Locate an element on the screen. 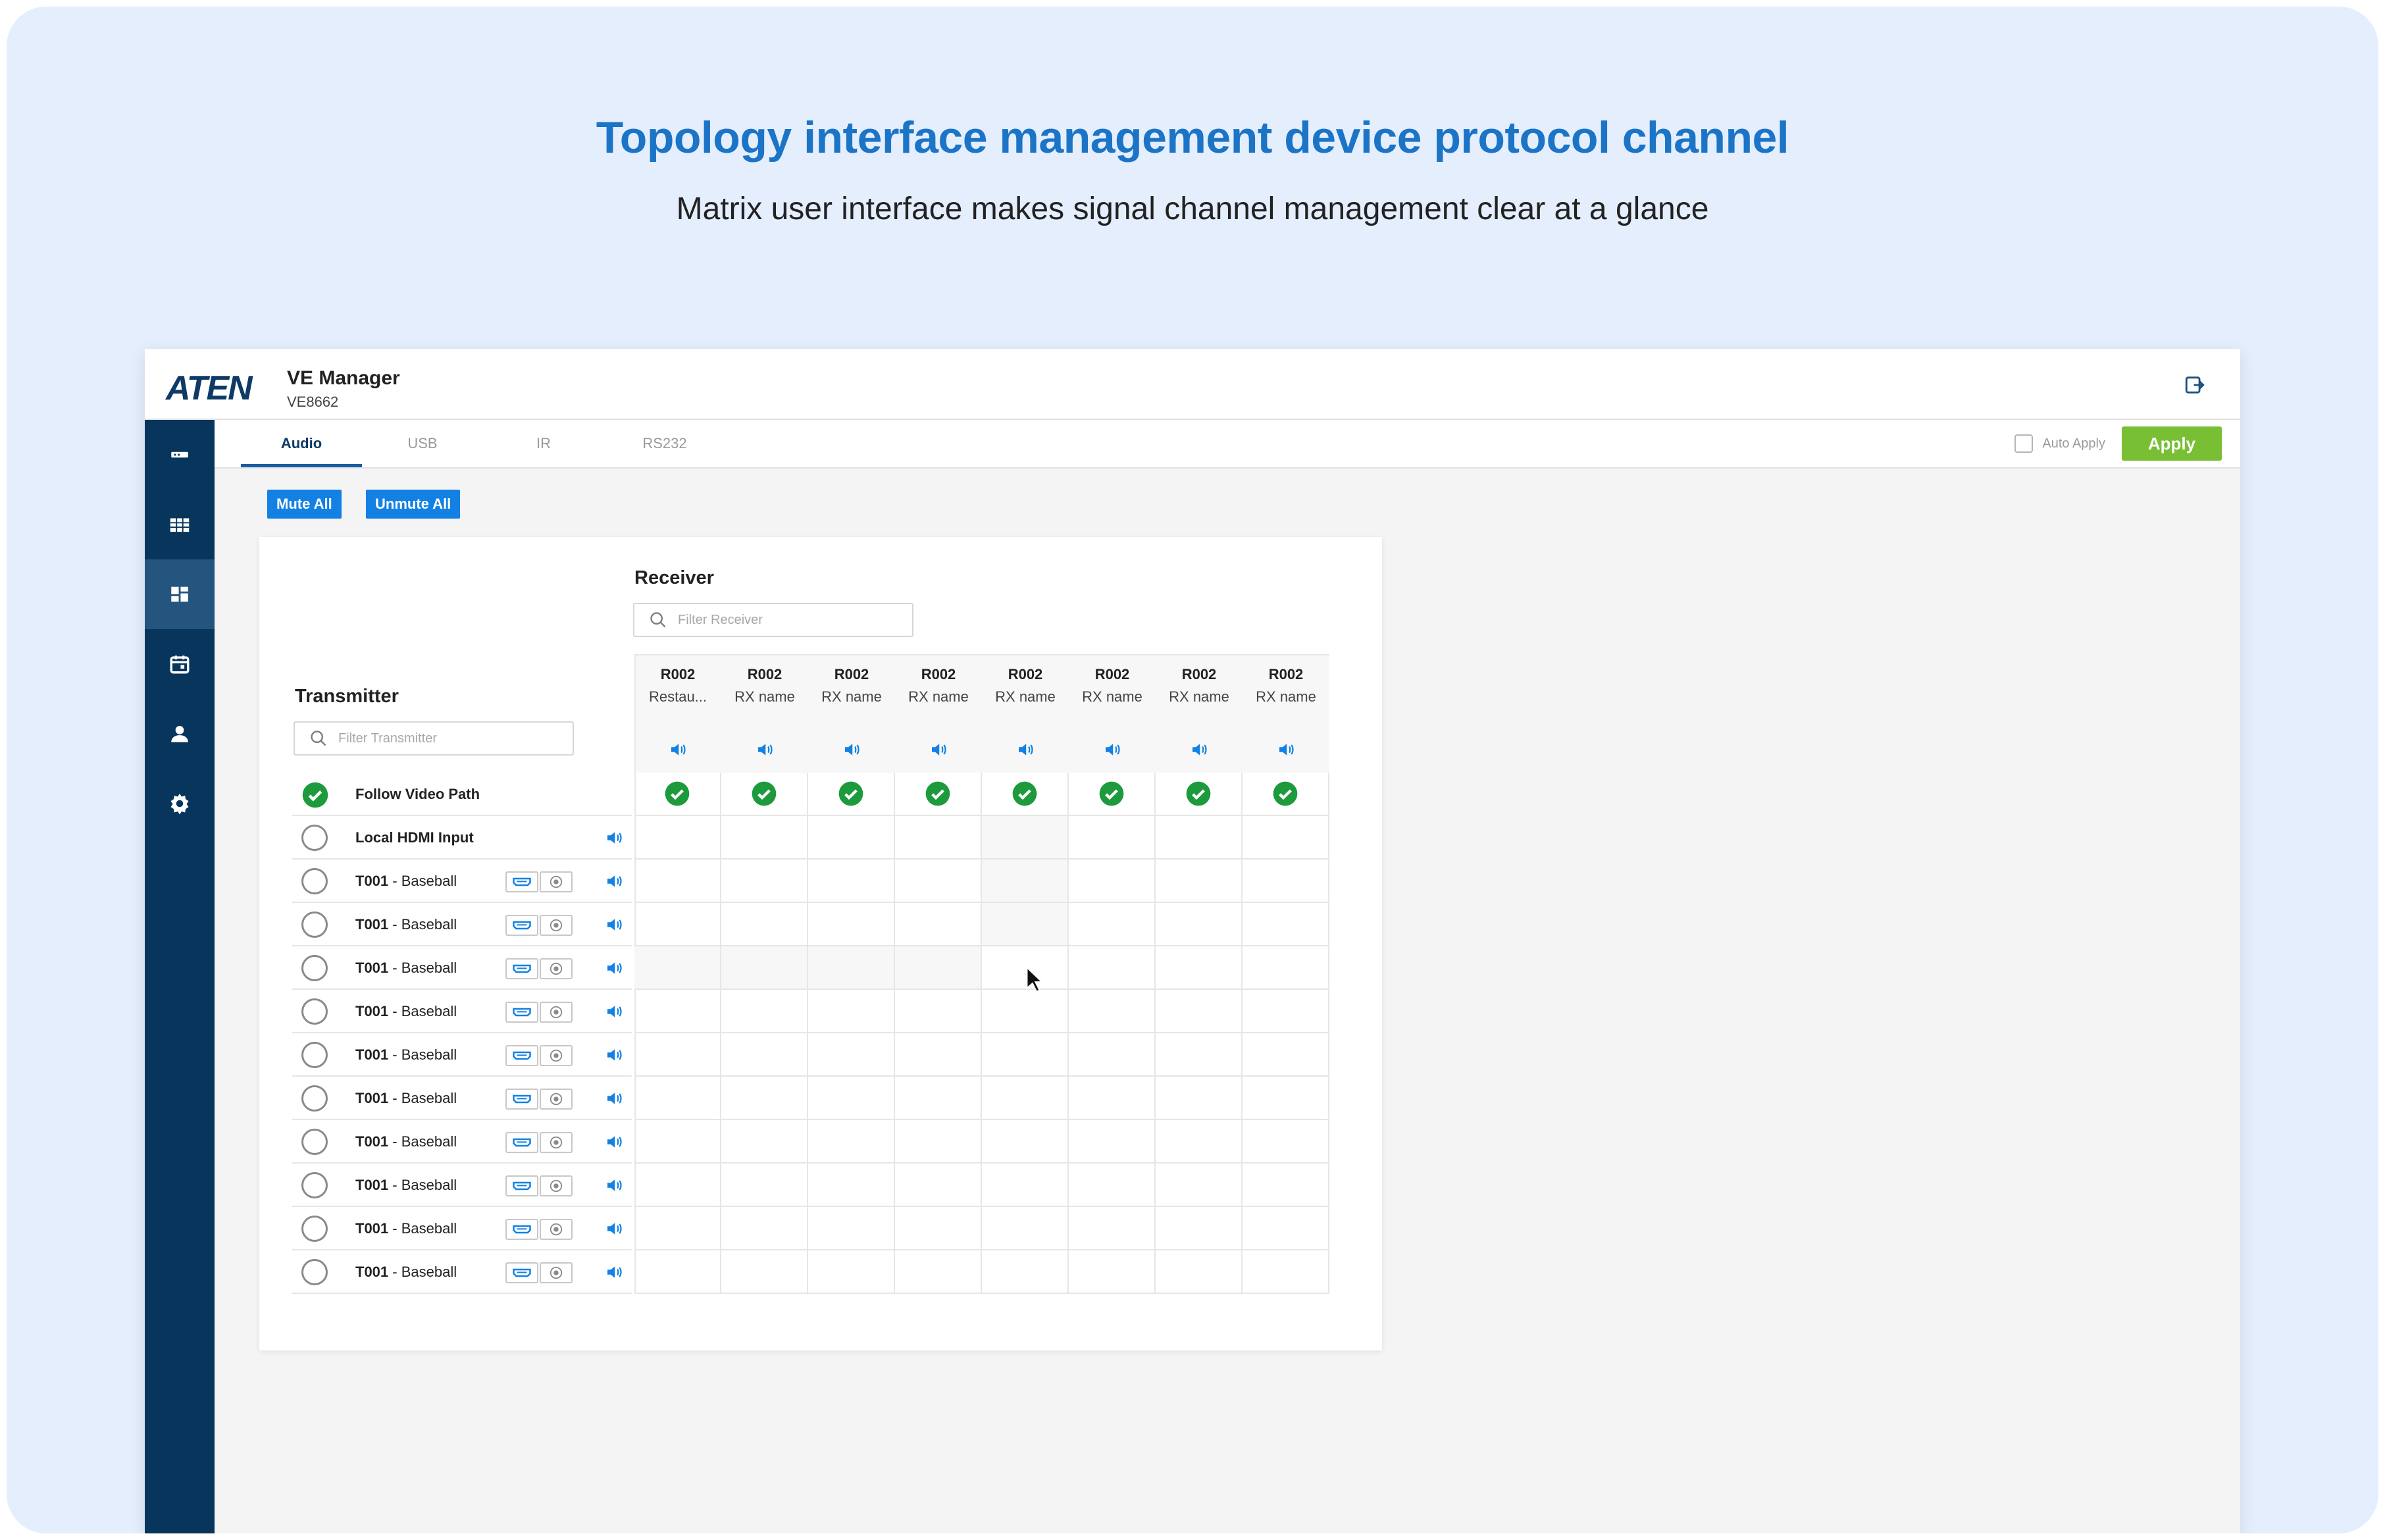 Image resolution: width=2385 pixels, height=1540 pixels. sidebar-item-grid is located at coordinates (180, 524).